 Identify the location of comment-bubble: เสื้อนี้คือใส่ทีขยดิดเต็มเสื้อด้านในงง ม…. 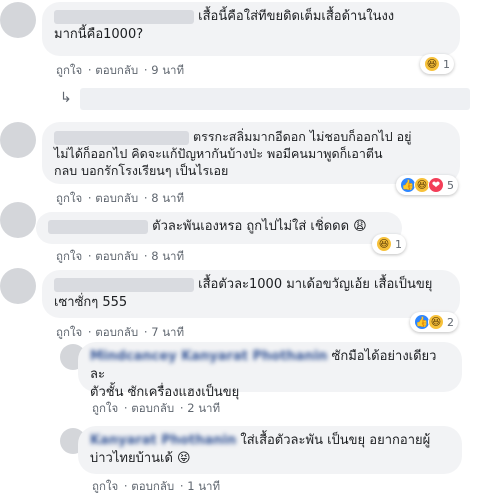
(251, 29).